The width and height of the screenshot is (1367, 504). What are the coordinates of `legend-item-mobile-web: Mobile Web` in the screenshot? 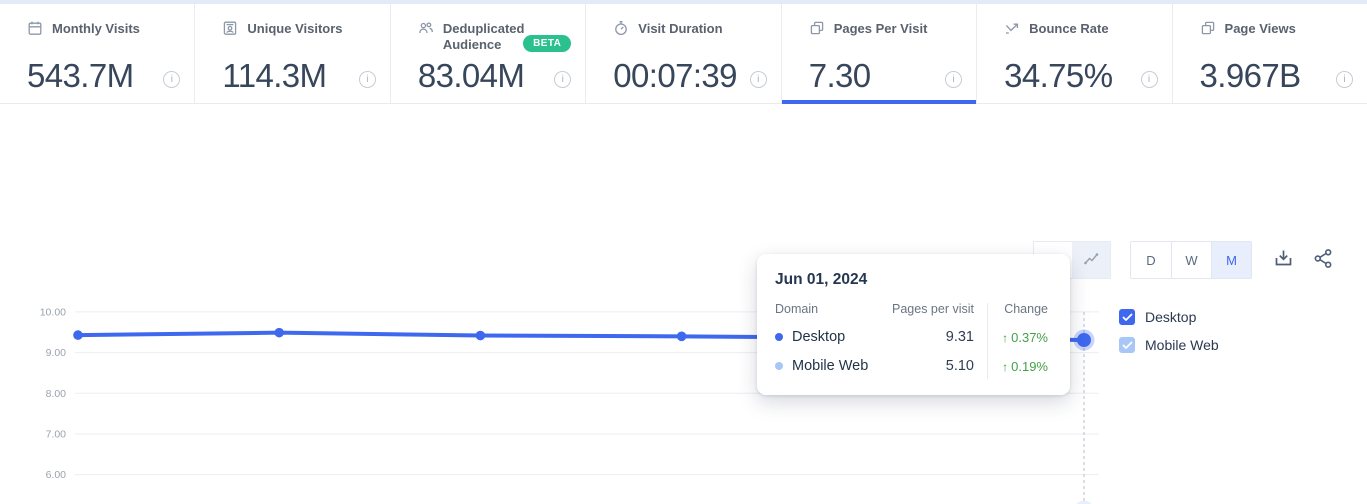 It's located at (1169, 345).